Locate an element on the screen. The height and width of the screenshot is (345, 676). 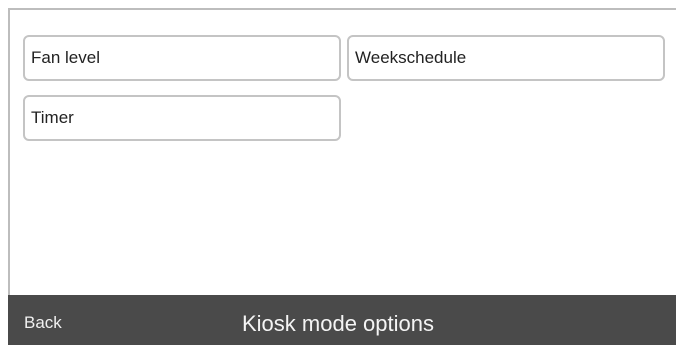
footer-bar: Back Kiosk mode options is located at coordinates (342, 320).